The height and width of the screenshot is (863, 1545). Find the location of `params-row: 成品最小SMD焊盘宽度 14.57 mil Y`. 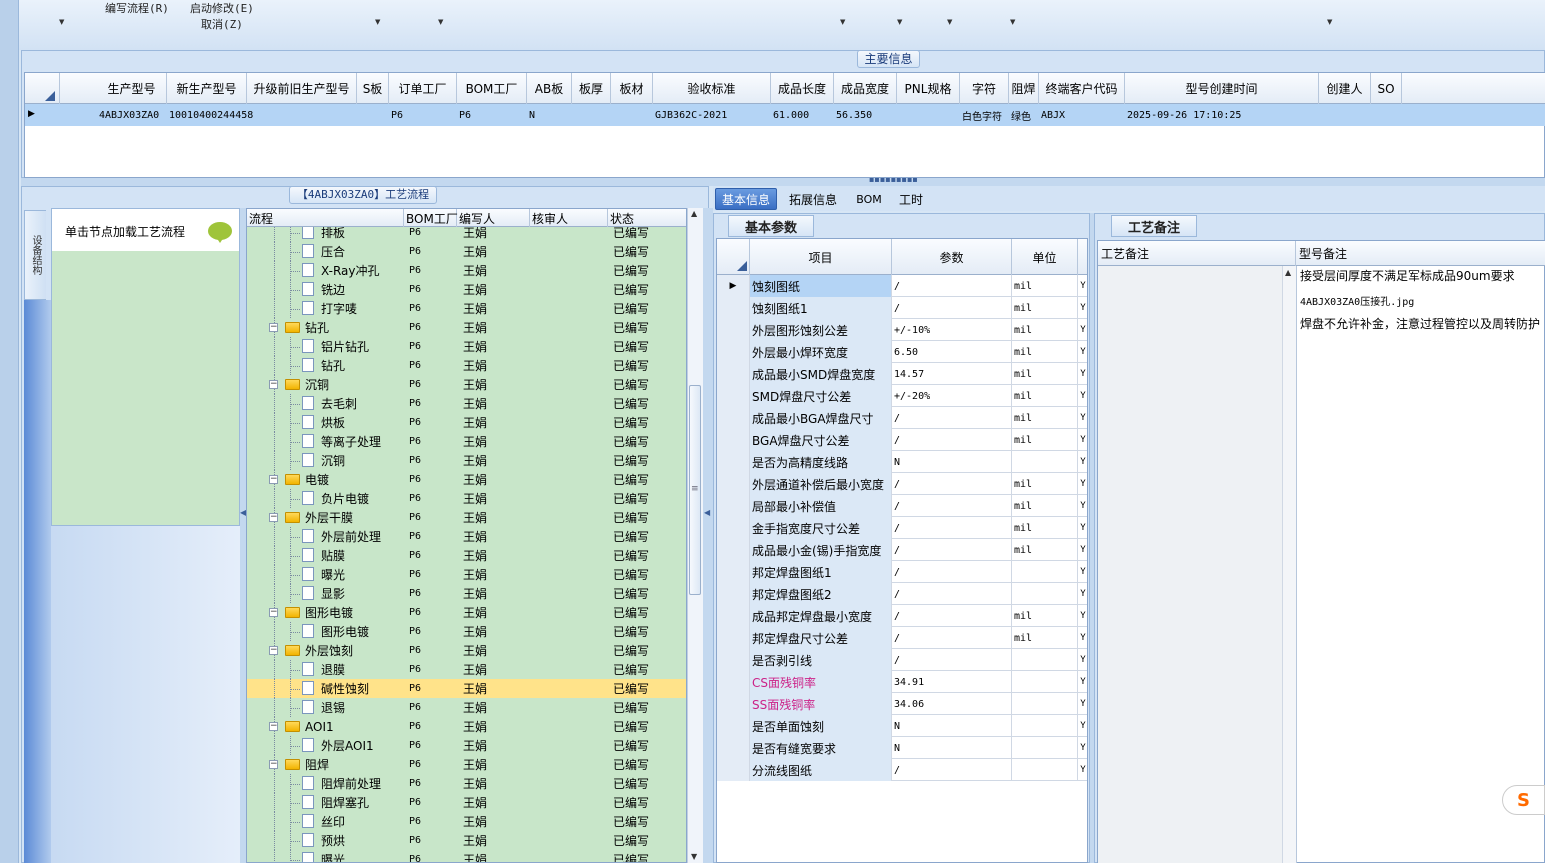

params-row: 成品最小SMD焊盘宽度 14.57 mil Y is located at coordinates (902, 374).